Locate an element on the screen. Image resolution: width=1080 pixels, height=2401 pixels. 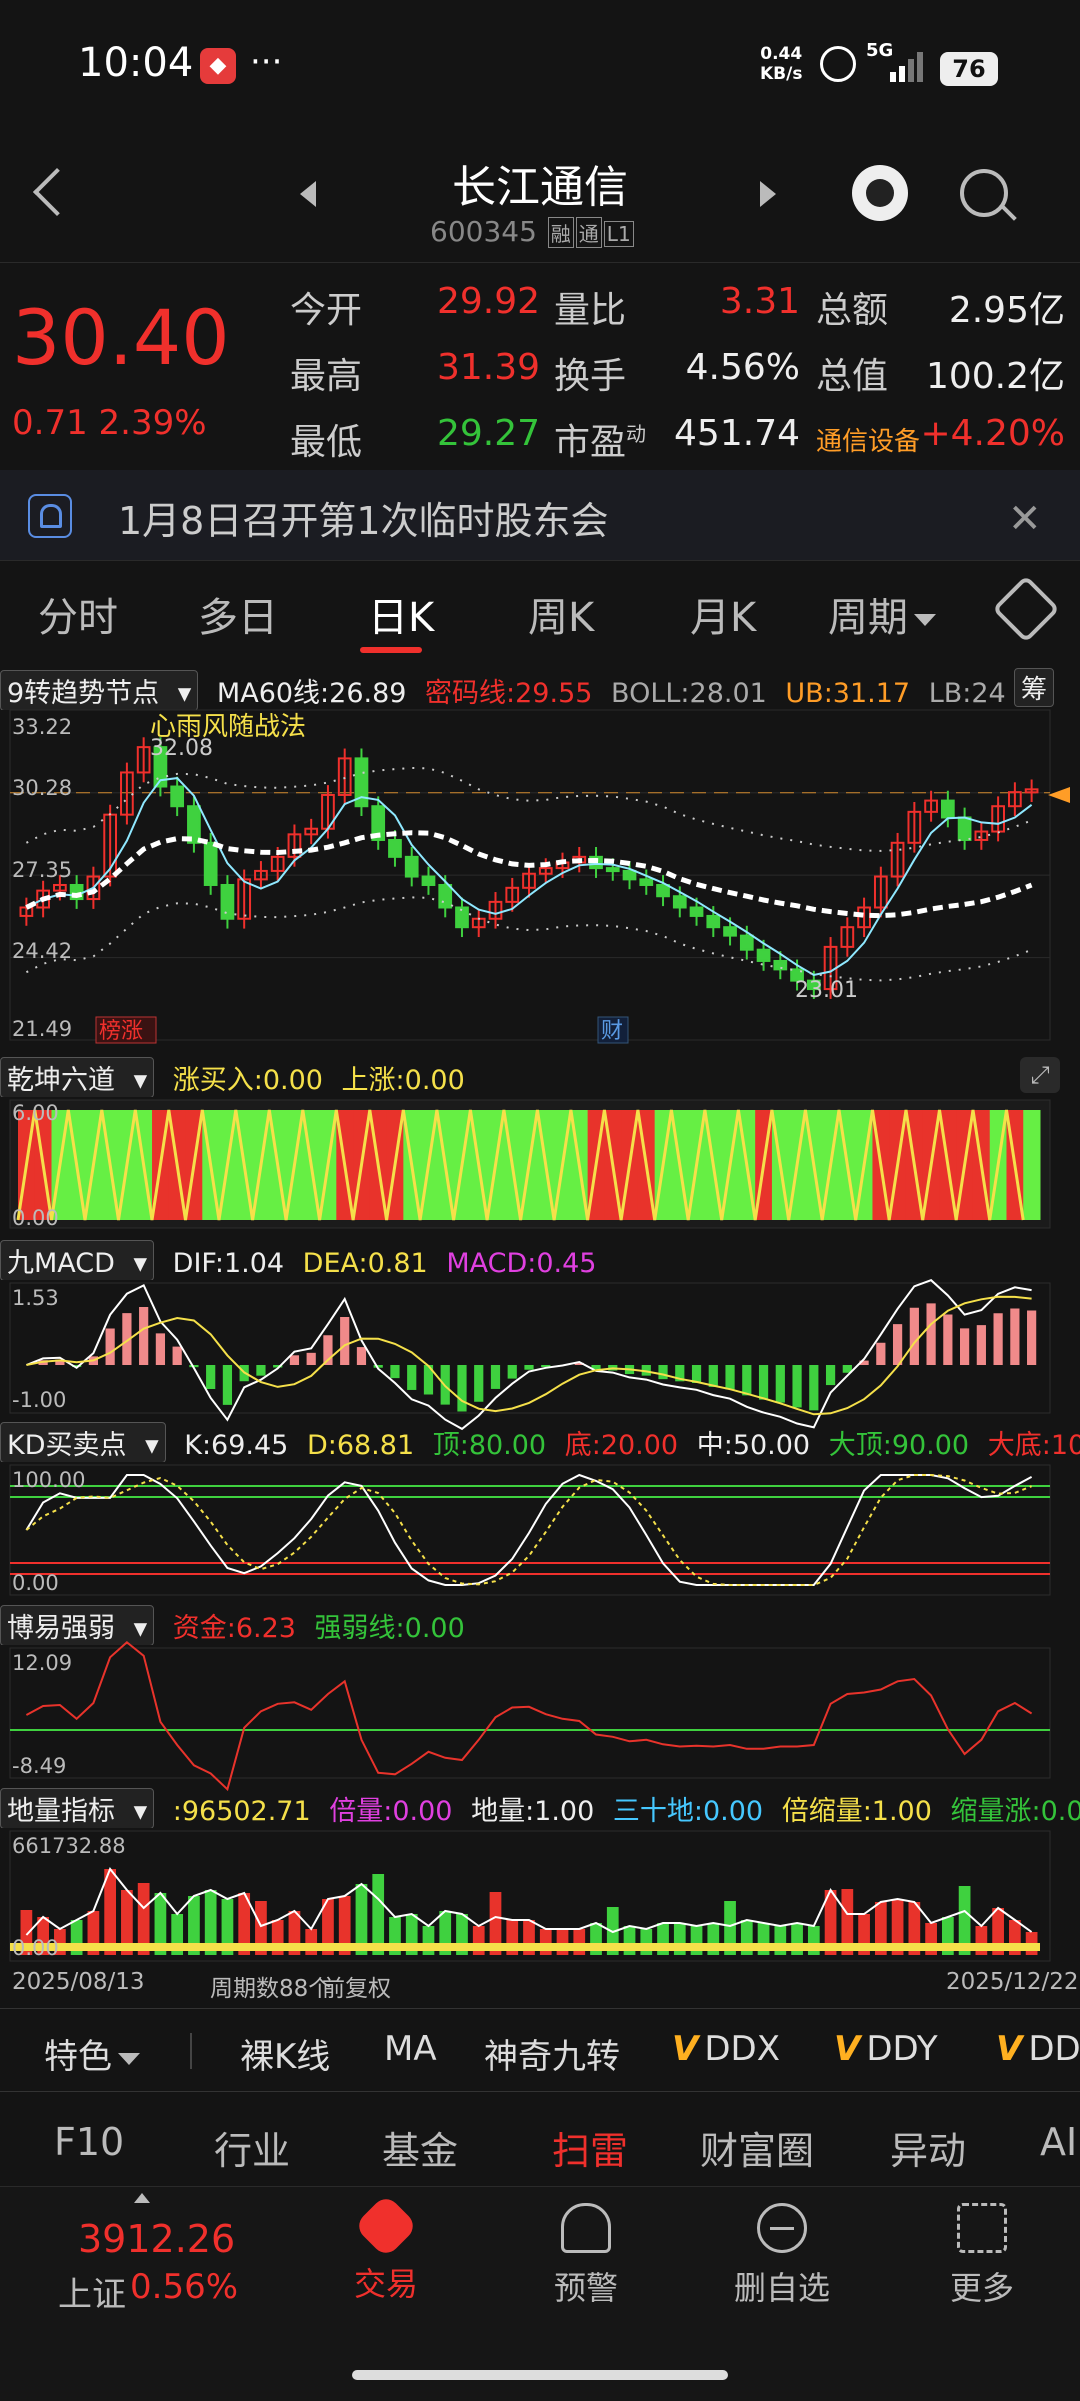
tab-daily-k: 日K is located at coordinates (401, 614).